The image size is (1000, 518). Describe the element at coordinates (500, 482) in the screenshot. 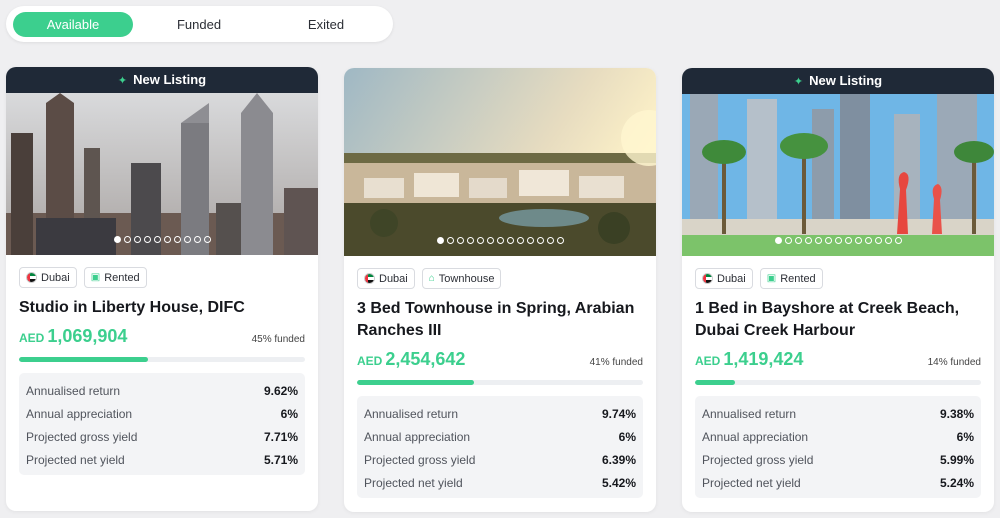

I see `stat-row: Projected net yield 5.42%` at that location.